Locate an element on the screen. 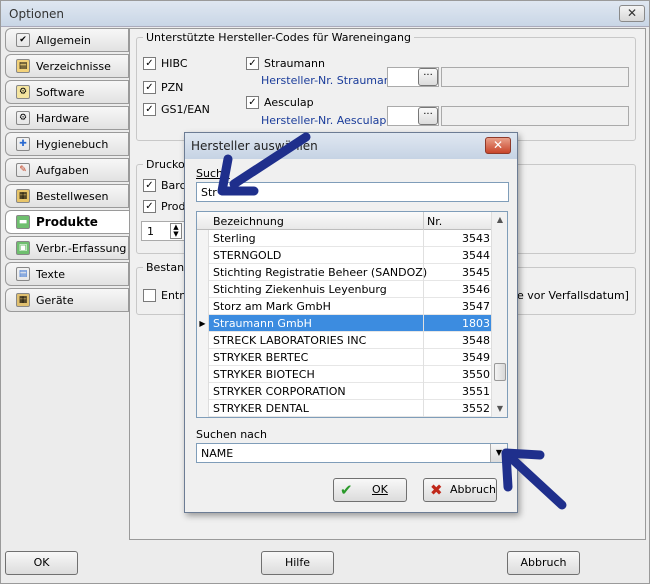  table-row: Stichting Ziekenhuis Leyenburg 3546 is located at coordinates (345, 289).